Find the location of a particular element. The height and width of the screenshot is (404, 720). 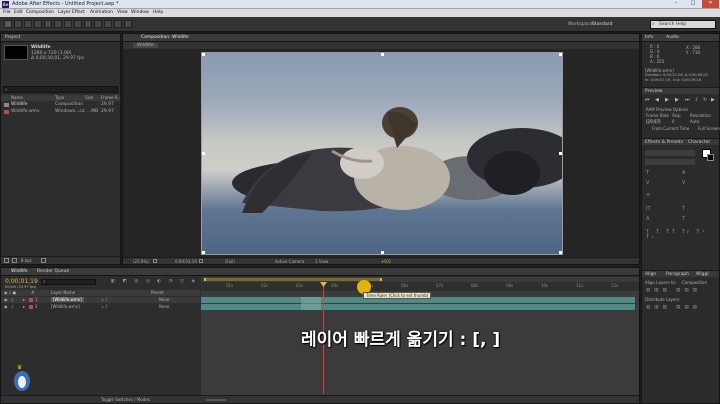

exposure-value: +0.0 is located at coordinates (386, 261).